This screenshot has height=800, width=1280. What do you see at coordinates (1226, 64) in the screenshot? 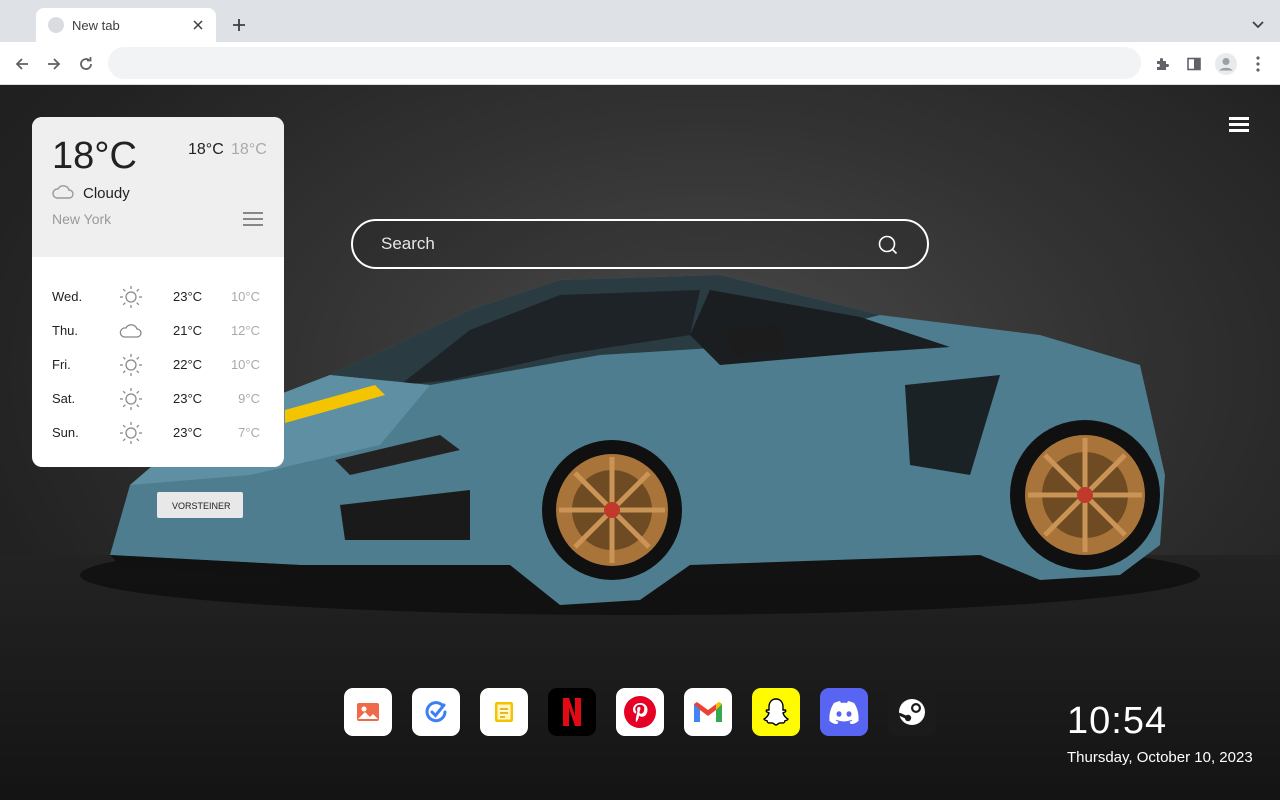
I see `profile-avatar-icon` at bounding box center [1226, 64].